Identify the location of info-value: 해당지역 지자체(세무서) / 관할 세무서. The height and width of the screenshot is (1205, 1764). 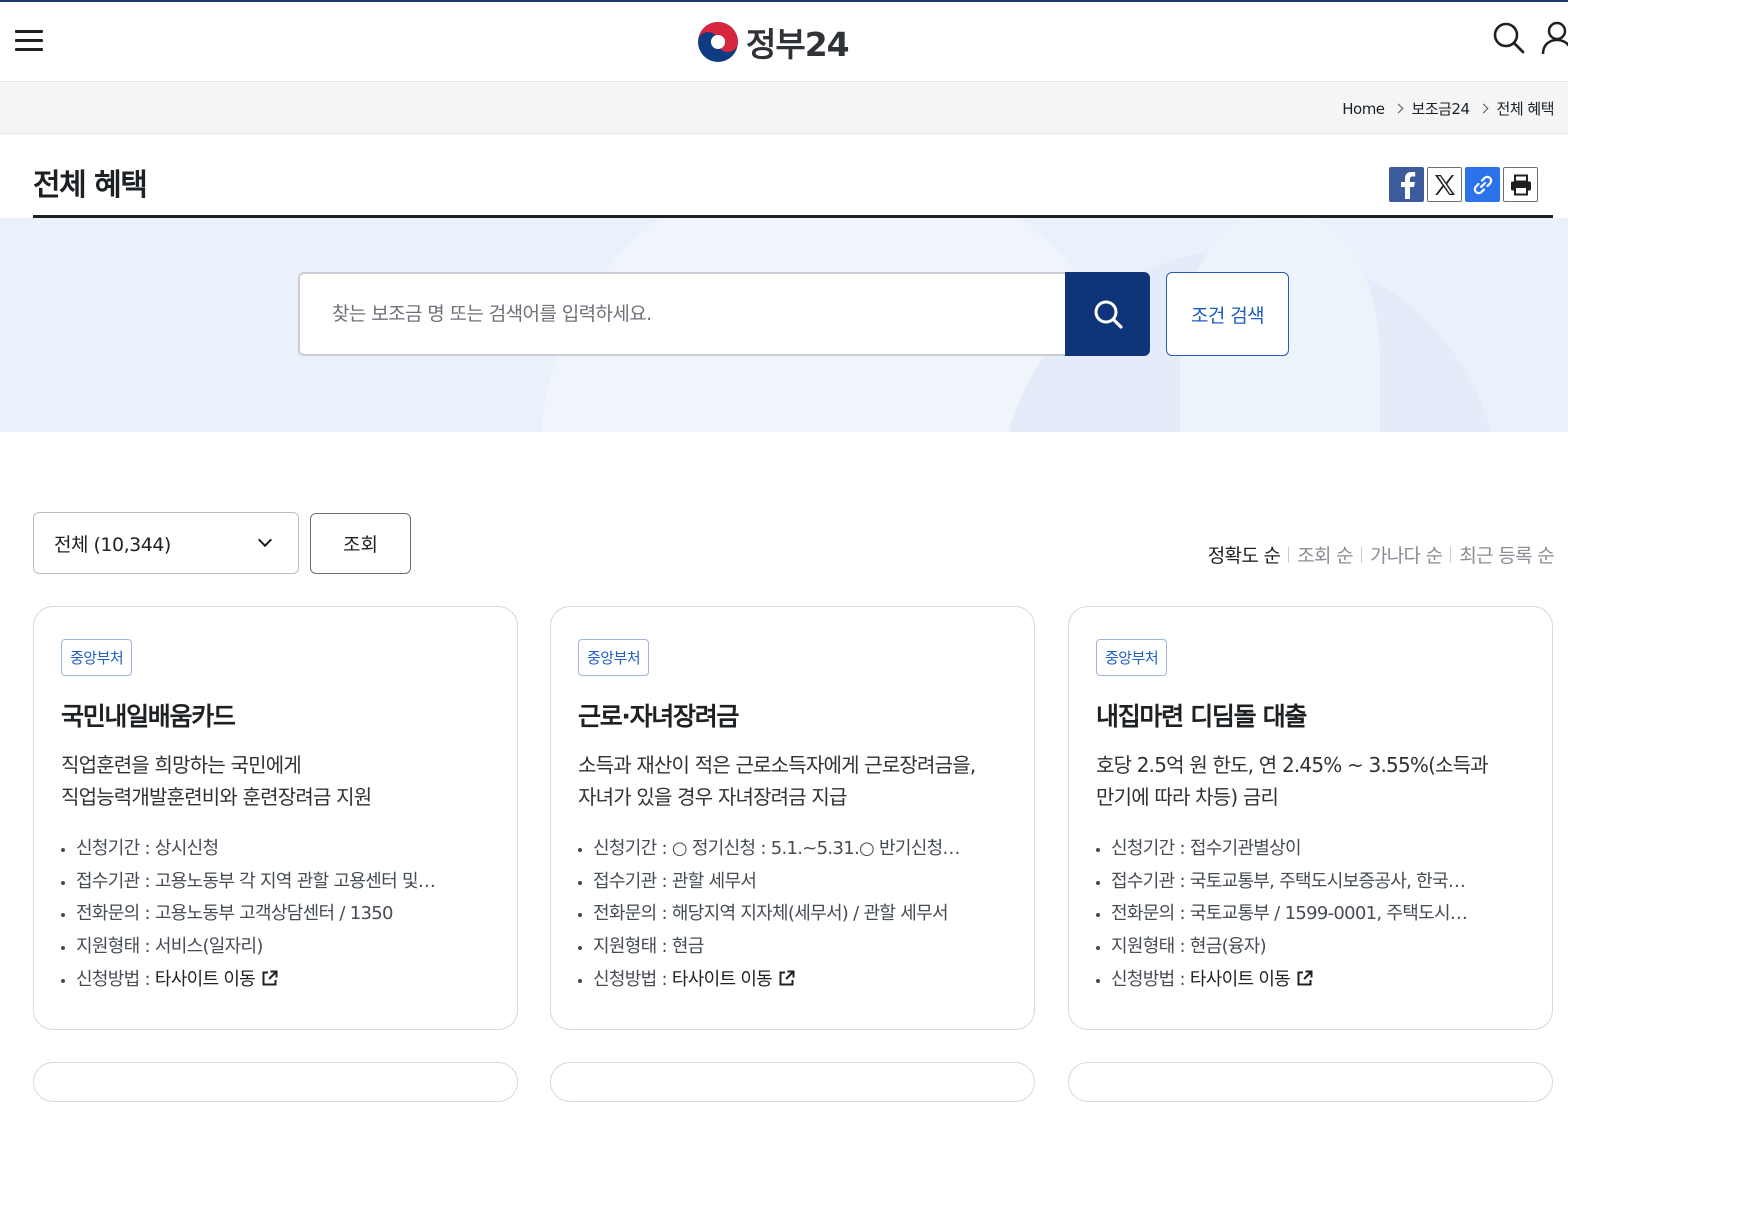
(810, 914).